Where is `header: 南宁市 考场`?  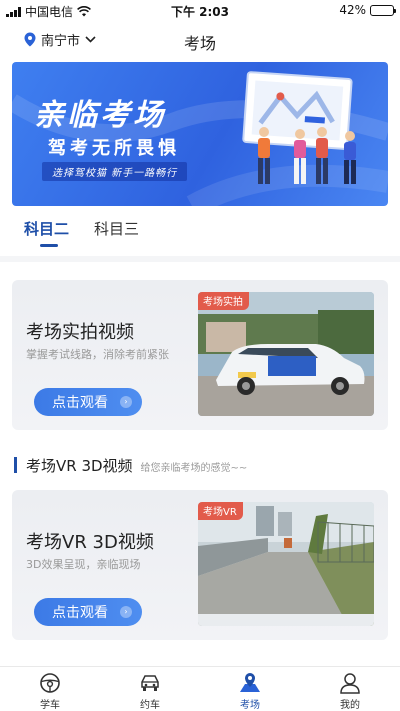
header: 南宁市 考场 is located at coordinates (200, 40).